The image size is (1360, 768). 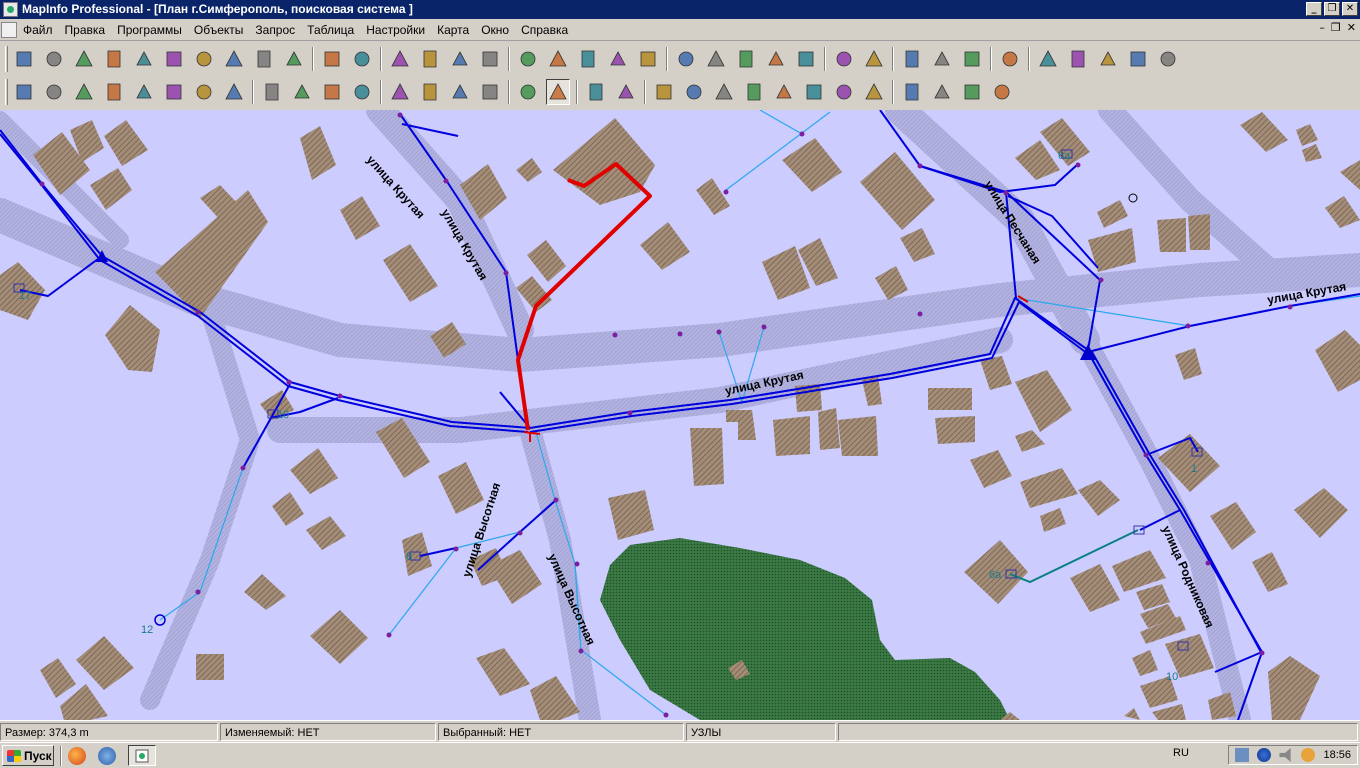 I want to click on marquee-select-button, so click(x=54, y=92).